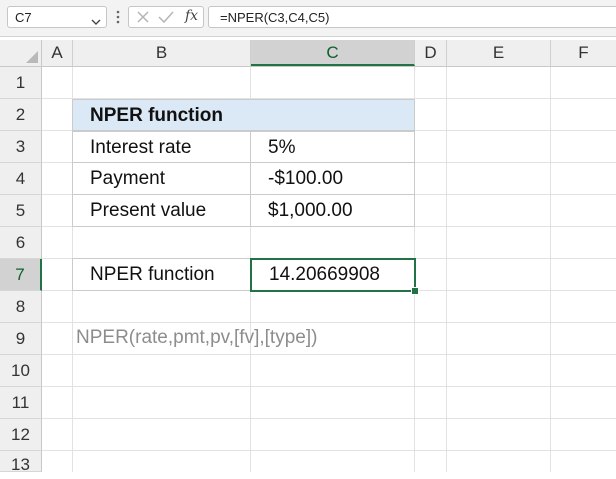  I want to click on column-header-c: C, so click(333, 53).